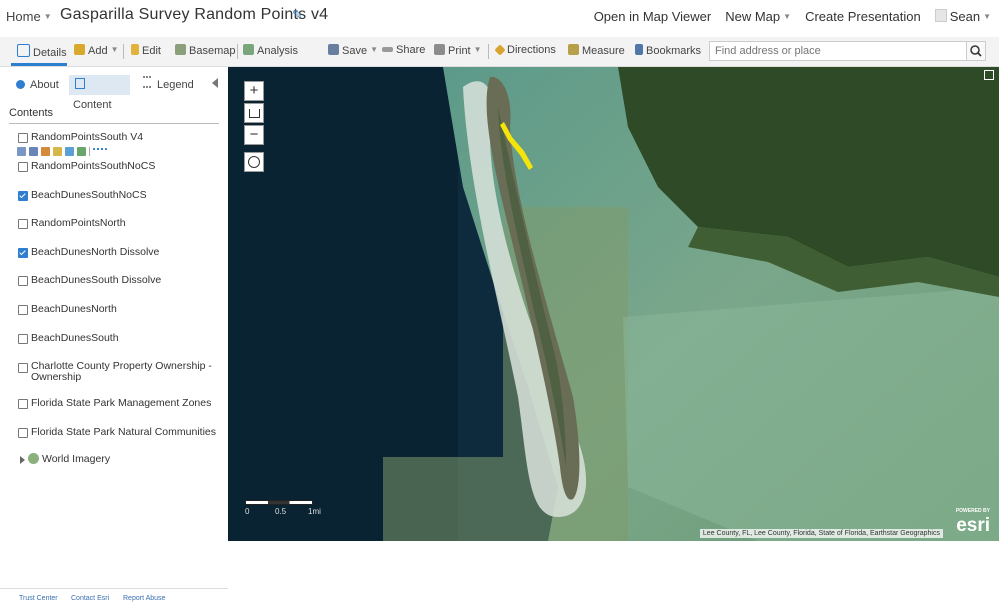 The width and height of the screenshot is (999, 609). I want to click on trust-center-link: Trust Center, so click(38, 598).